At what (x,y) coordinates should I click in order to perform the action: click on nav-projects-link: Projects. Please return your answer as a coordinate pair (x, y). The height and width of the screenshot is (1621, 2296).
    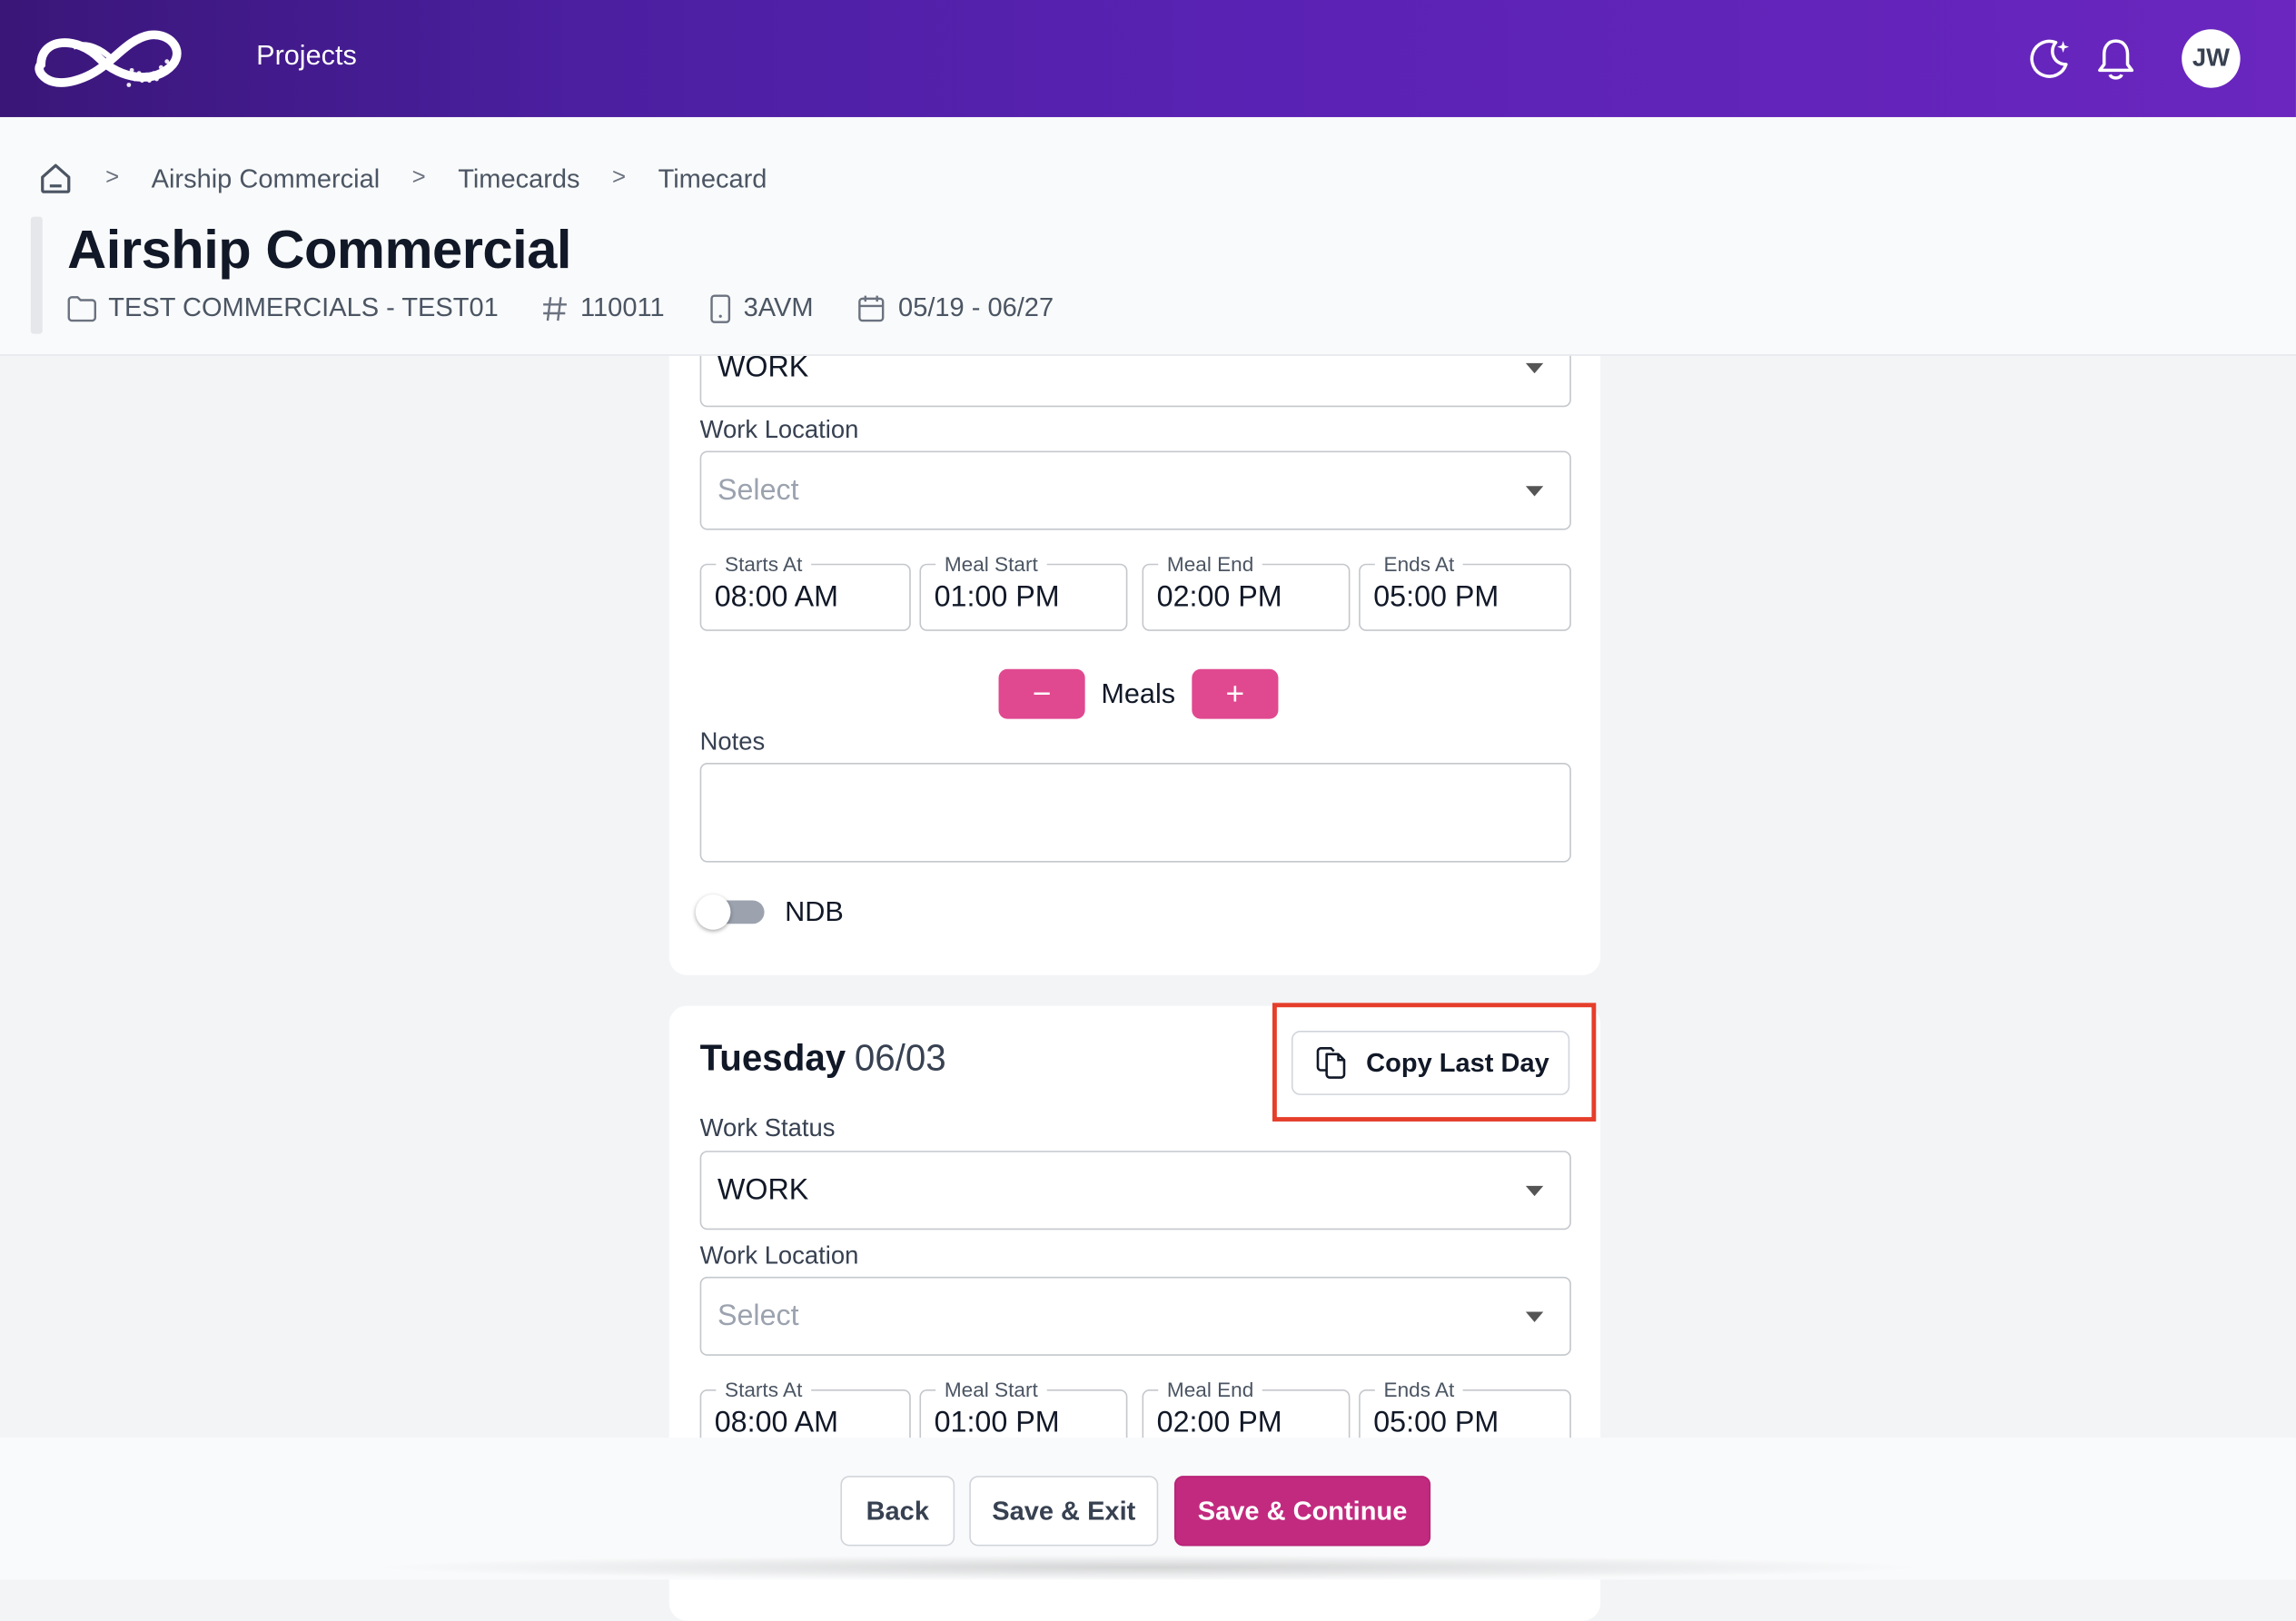
    Looking at the image, I should click on (306, 57).